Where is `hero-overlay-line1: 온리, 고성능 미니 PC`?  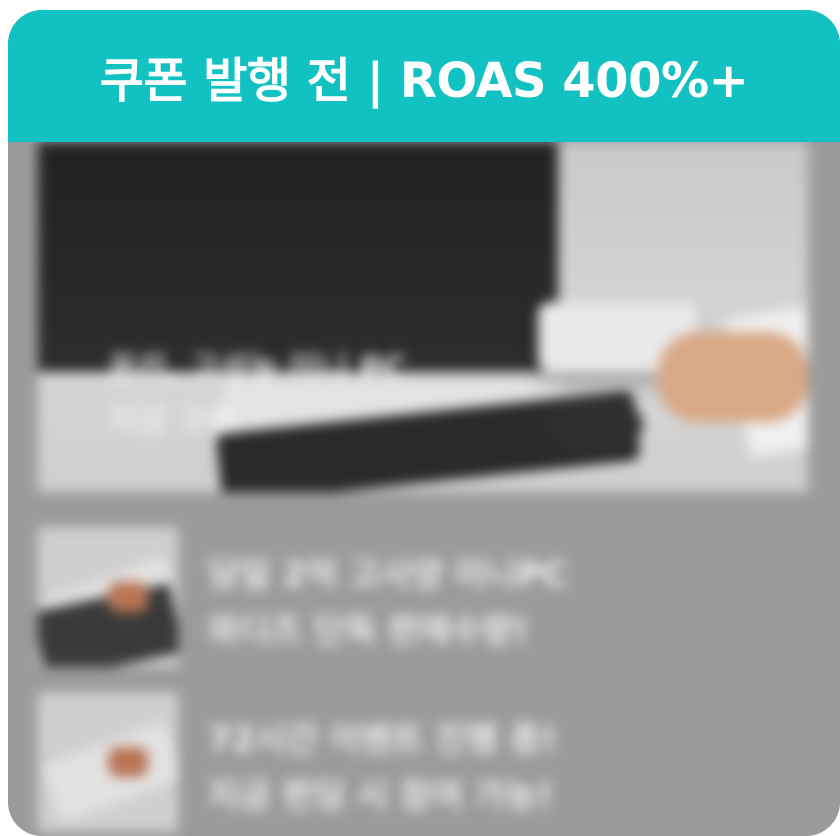 hero-overlay-line1: 온리, 고성능 미니 PC is located at coordinates (257, 368).